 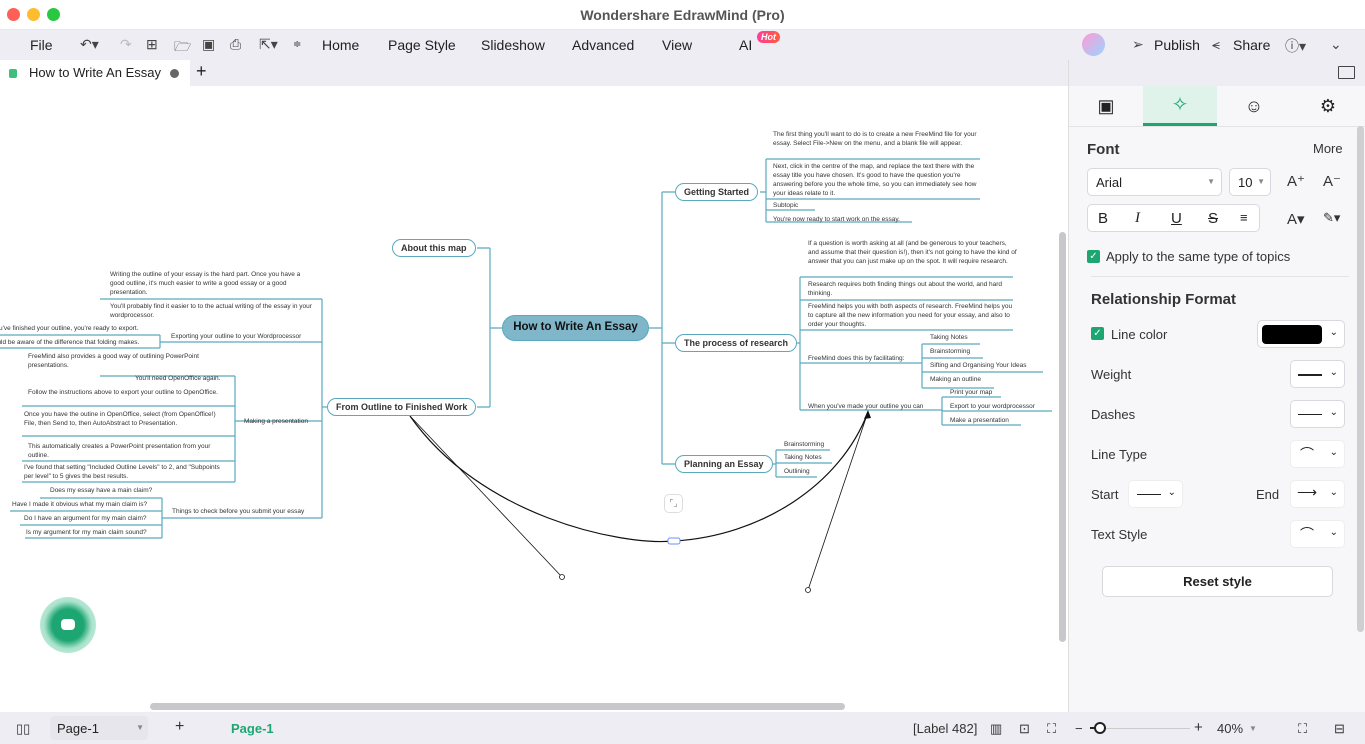 I want to click on increase-font-icon: A⁺, so click(x=1296, y=181).